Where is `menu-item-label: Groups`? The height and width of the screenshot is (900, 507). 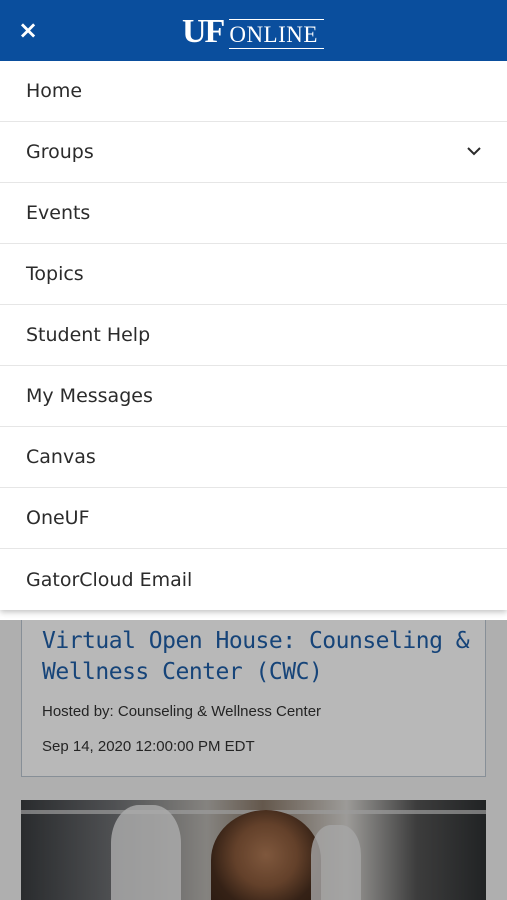 menu-item-label: Groups is located at coordinates (60, 152).